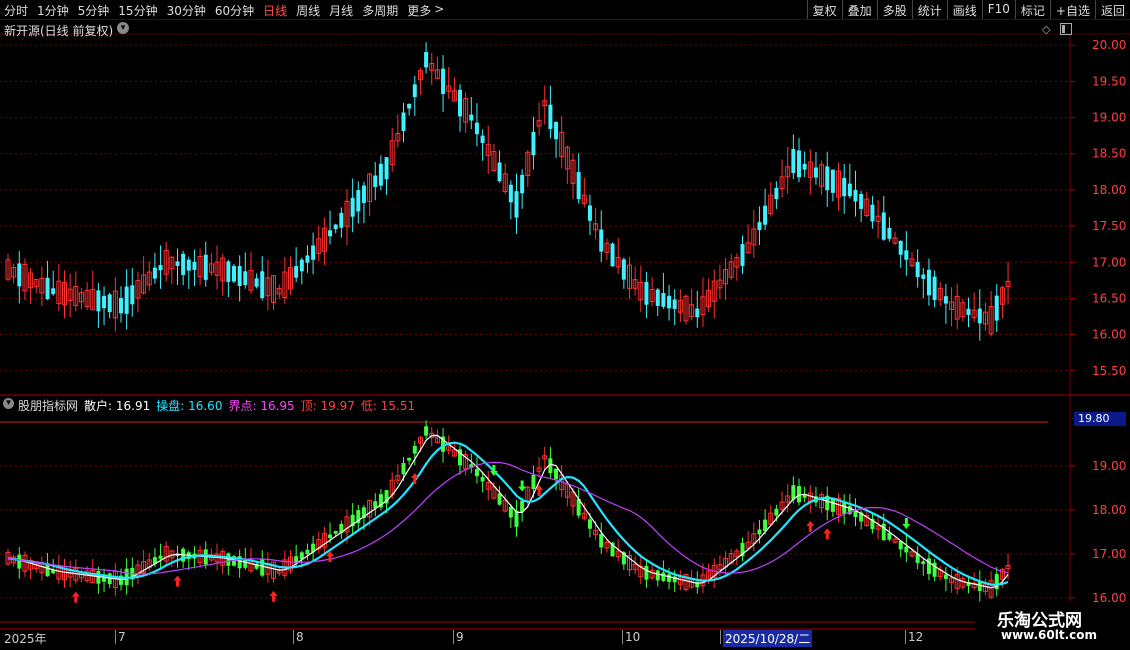  What do you see at coordinates (123, 28) in the screenshot?
I see `chevron-down-icon: ▾` at bounding box center [123, 28].